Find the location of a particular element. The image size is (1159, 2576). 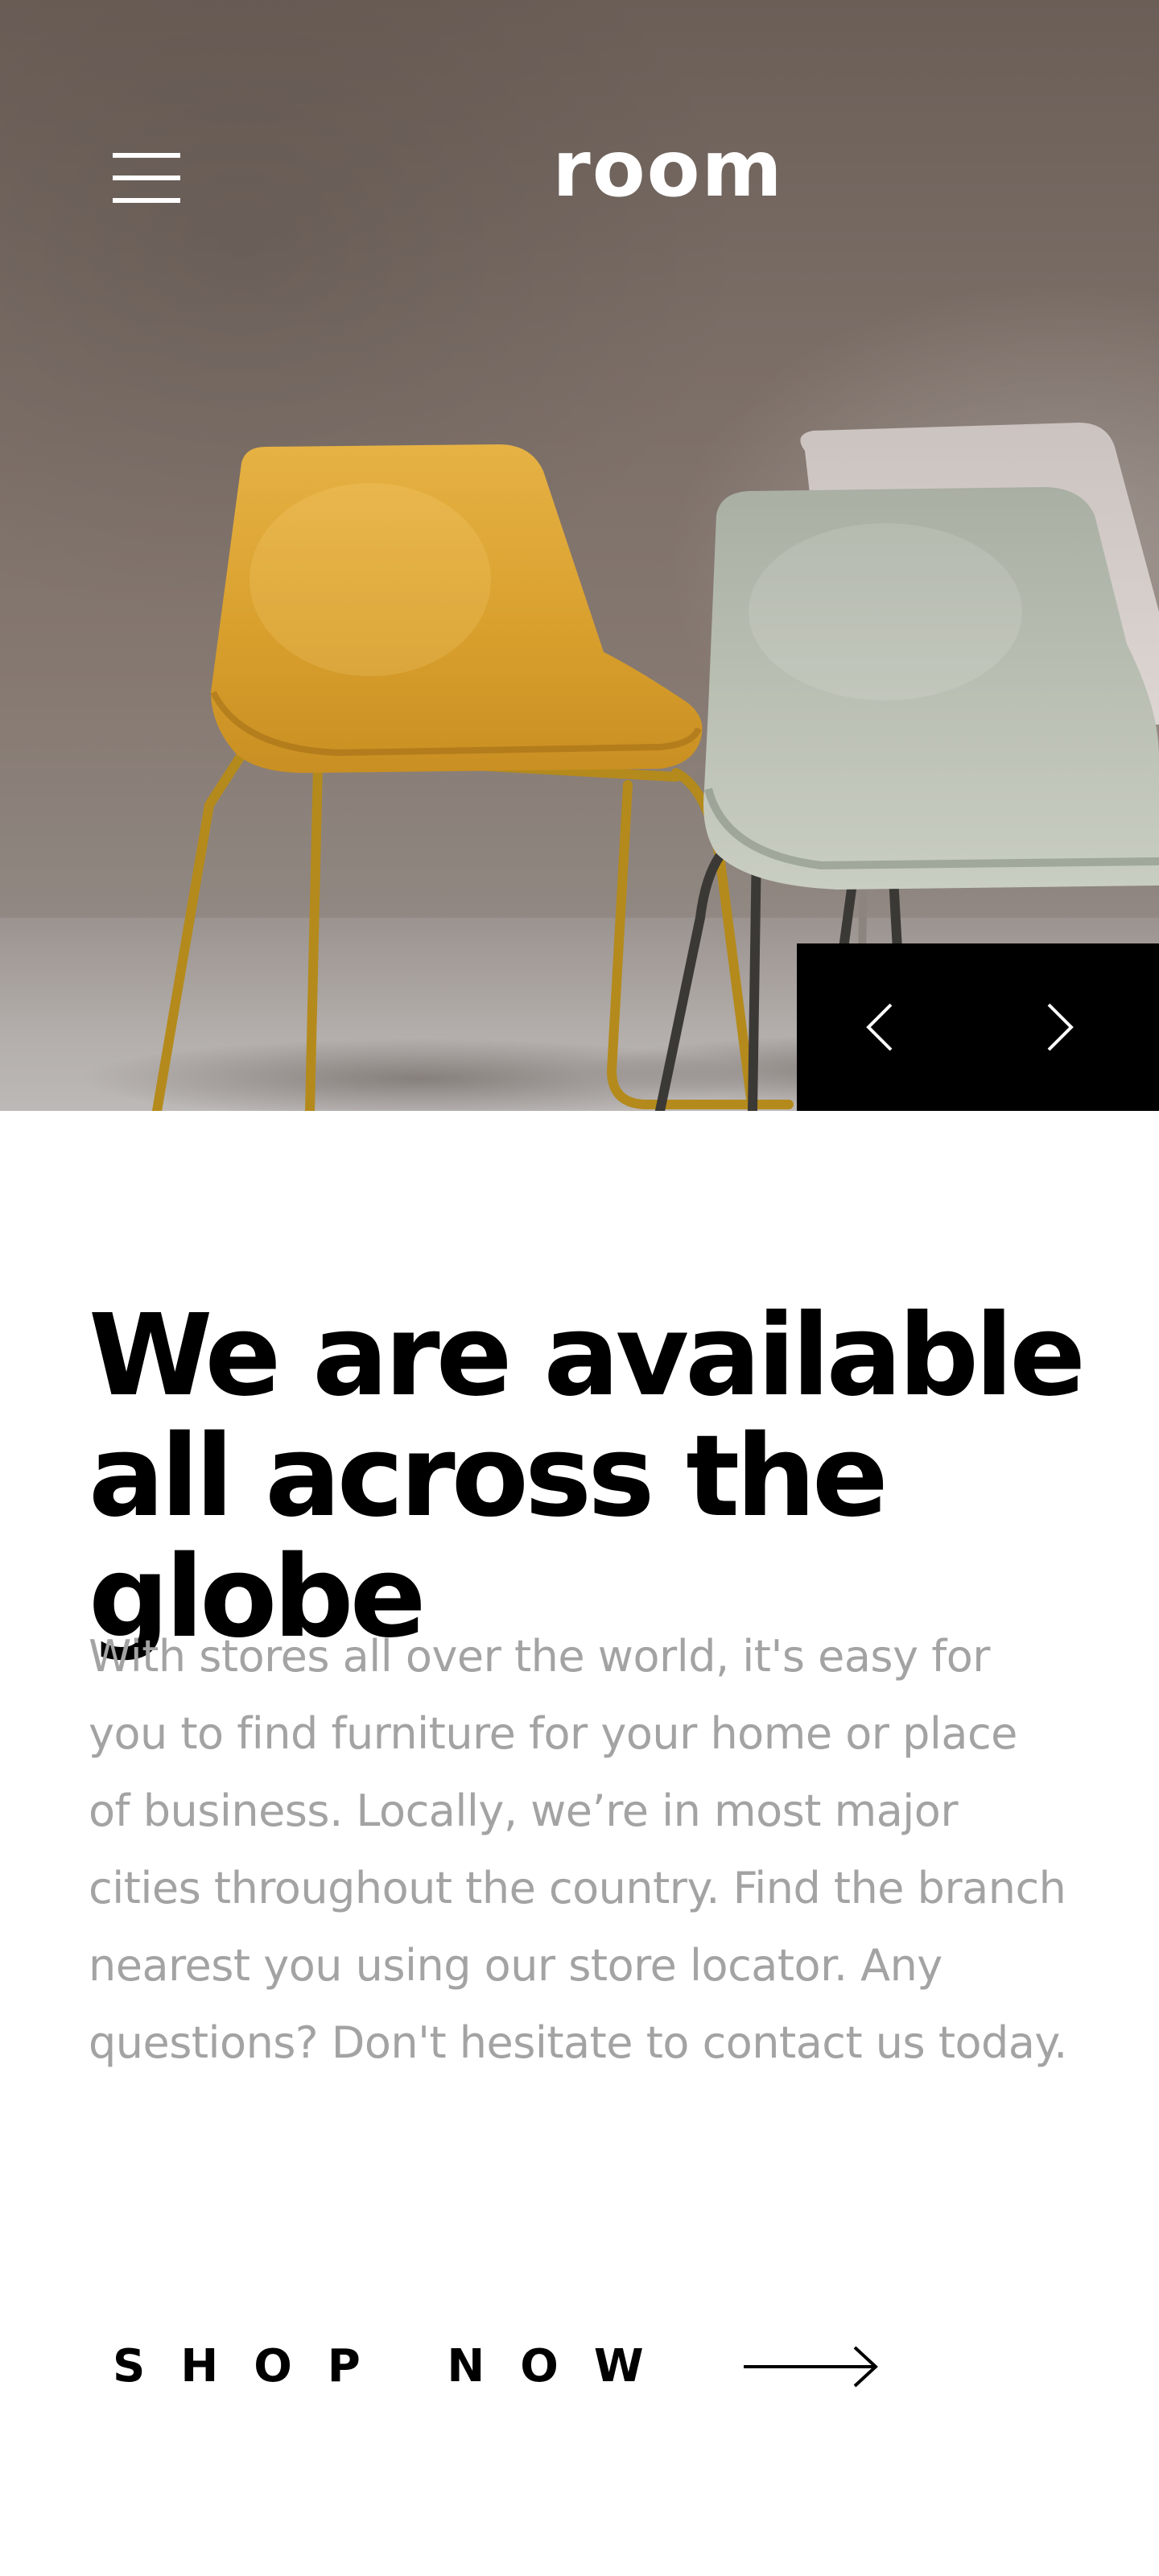

next-slide-button is located at coordinates (1060, 1027).